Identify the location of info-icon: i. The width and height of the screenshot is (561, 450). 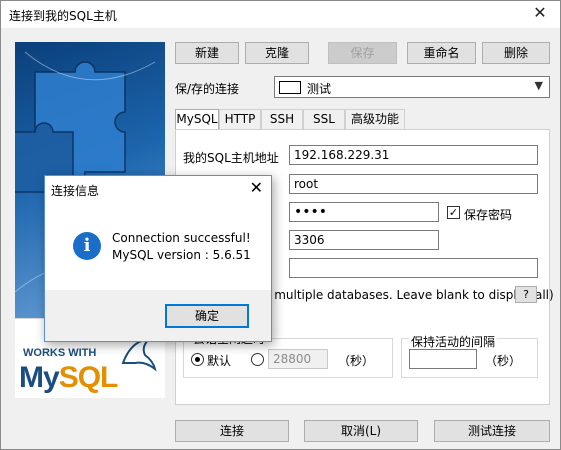
(87, 246).